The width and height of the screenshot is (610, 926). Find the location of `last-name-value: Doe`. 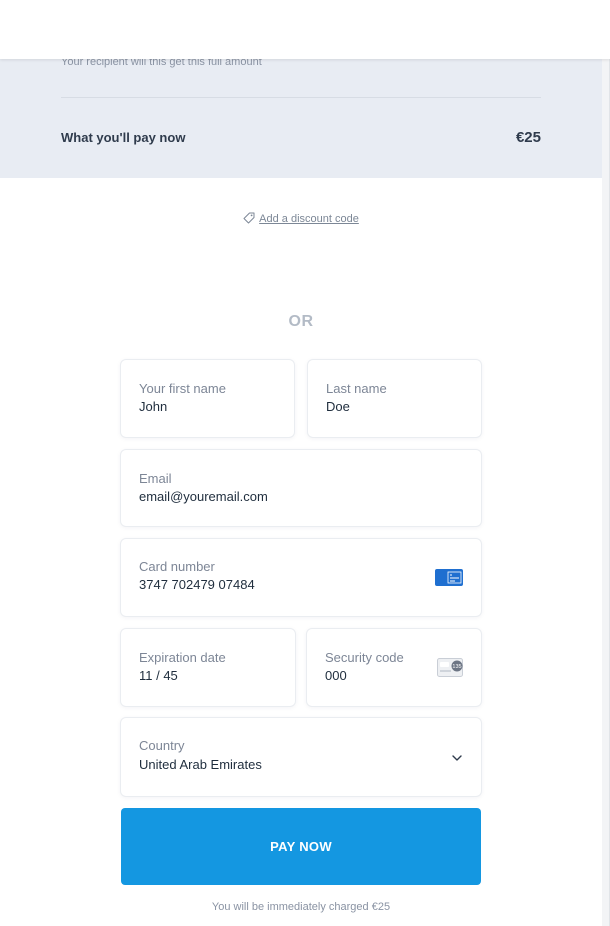

last-name-value: Doe is located at coordinates (338, 406).